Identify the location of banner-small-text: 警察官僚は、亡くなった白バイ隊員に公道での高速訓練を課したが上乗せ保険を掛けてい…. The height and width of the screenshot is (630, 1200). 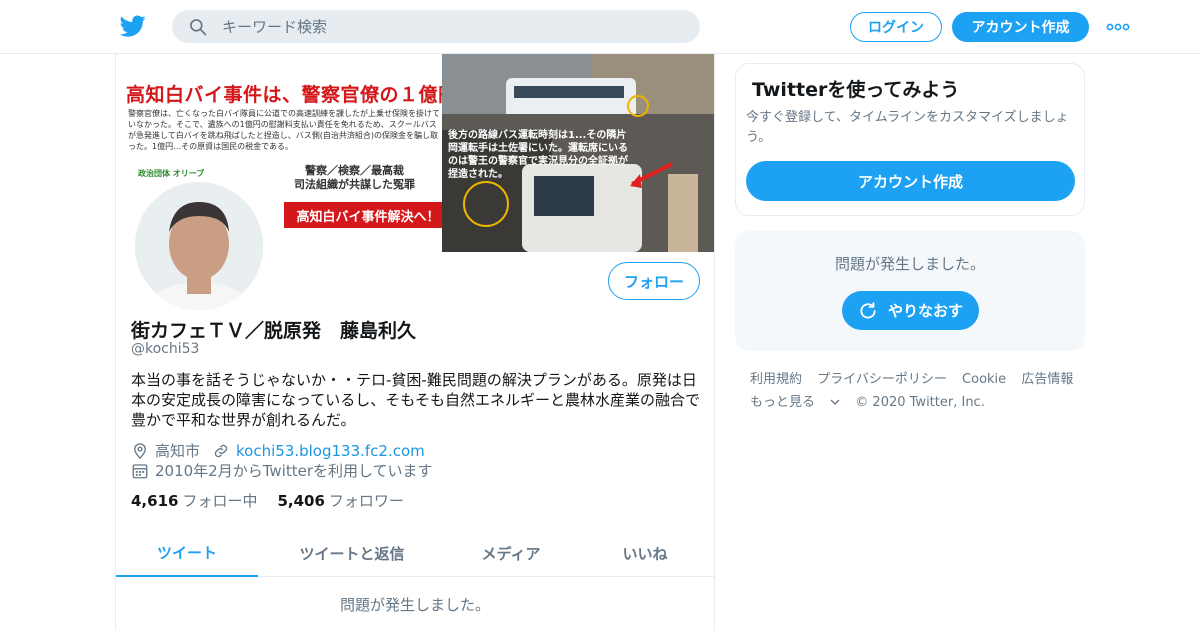
(284, 130).